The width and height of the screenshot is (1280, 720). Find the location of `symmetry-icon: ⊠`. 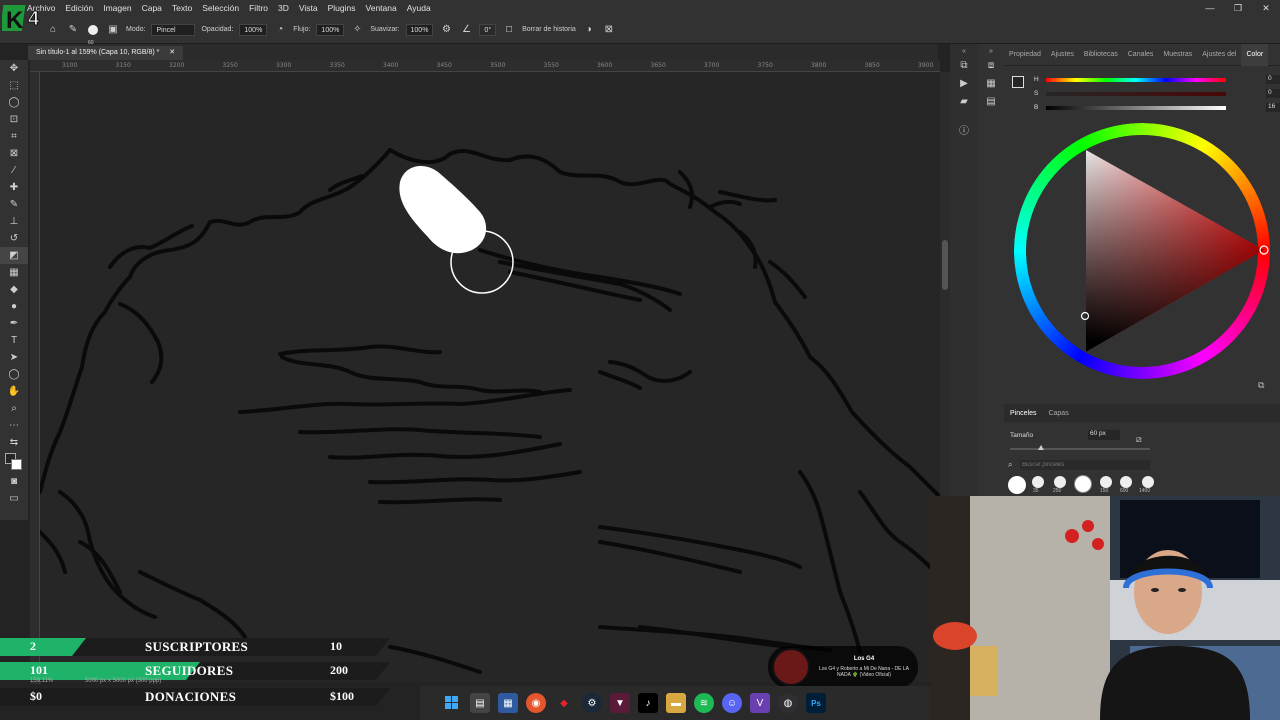

symmetry-icon: ⊠ is located at coordinates (609, 30).